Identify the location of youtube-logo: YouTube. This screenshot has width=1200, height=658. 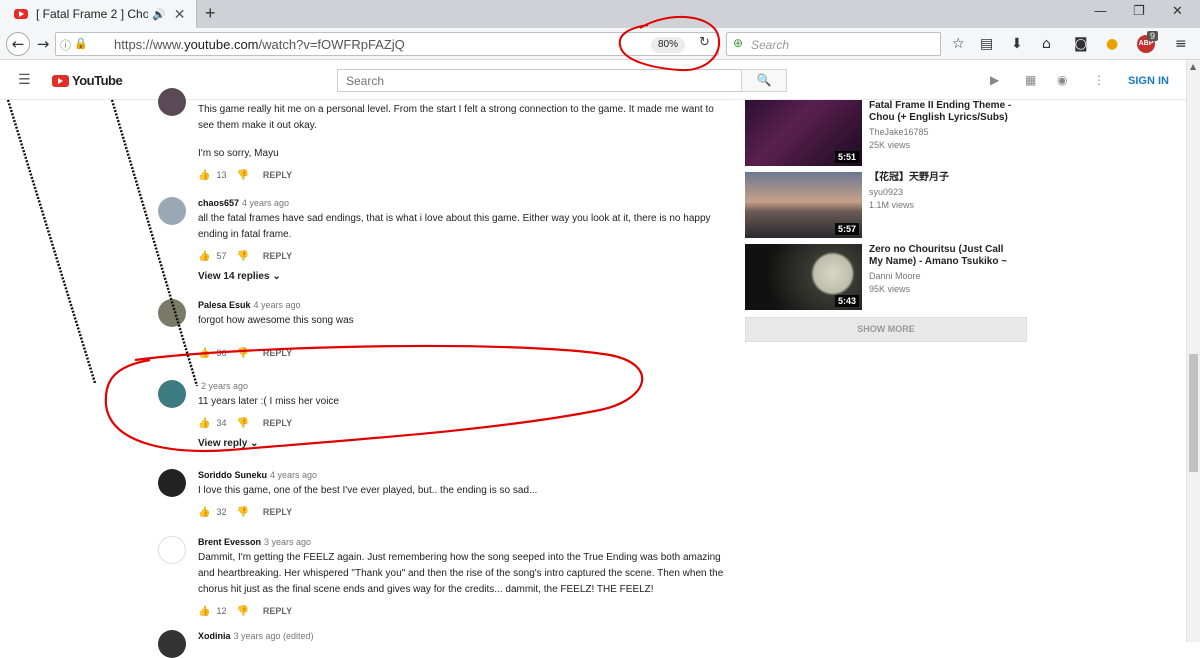
(87, 80).